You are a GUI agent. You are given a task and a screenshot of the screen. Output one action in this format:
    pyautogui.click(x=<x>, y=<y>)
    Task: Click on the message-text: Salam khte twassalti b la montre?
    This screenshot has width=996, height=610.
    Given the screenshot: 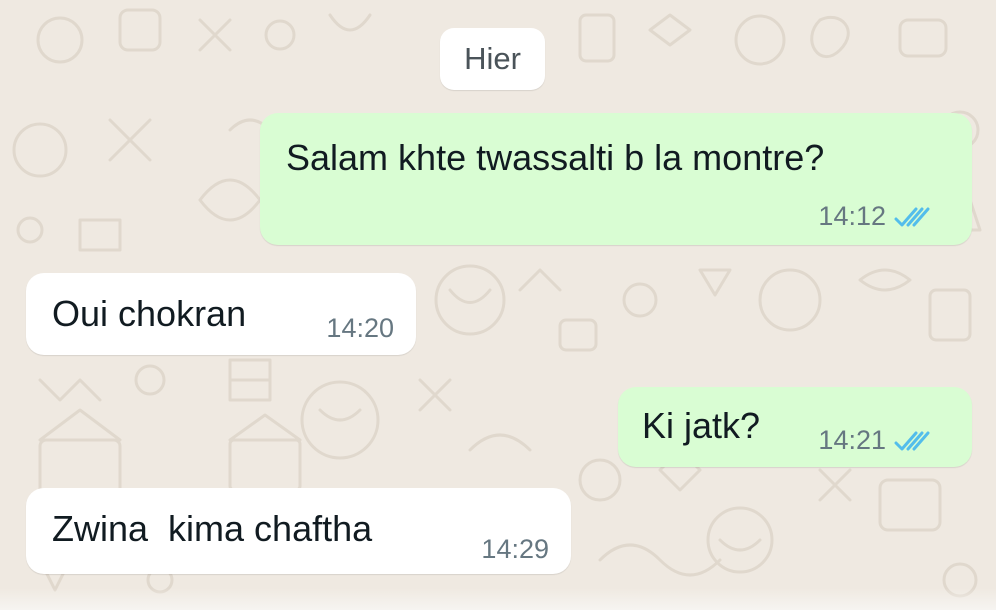 What is the action you would take?
    pyautogui.click(x=555, y=157)
    